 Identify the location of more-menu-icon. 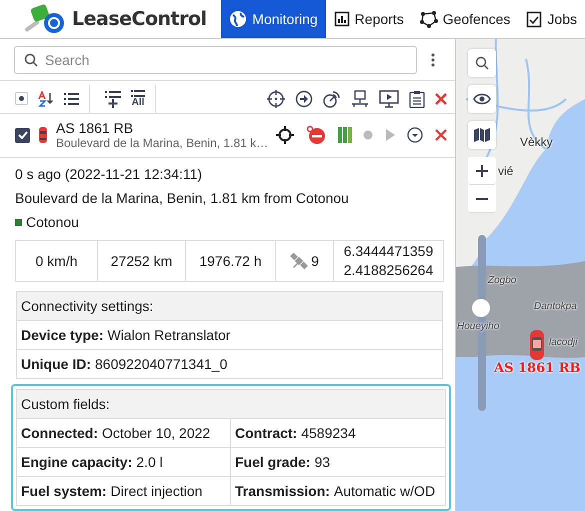
(433, 60).